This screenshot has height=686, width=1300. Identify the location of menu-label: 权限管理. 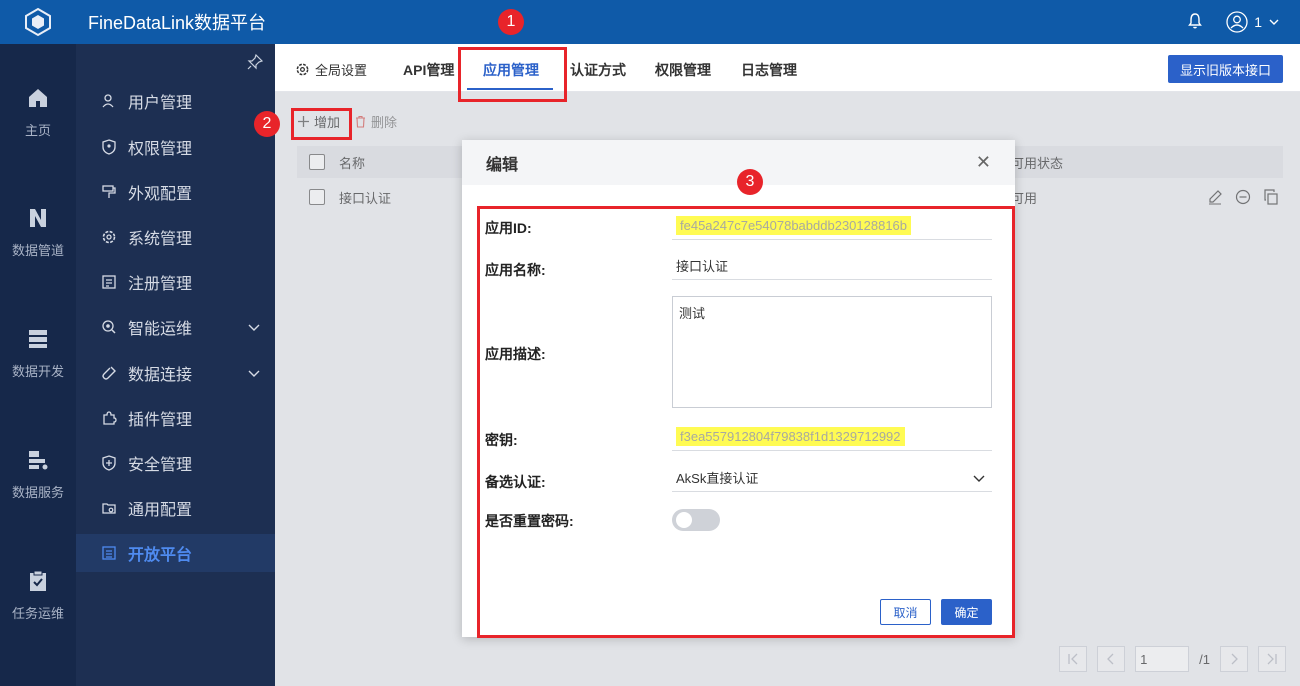
(160, 149).